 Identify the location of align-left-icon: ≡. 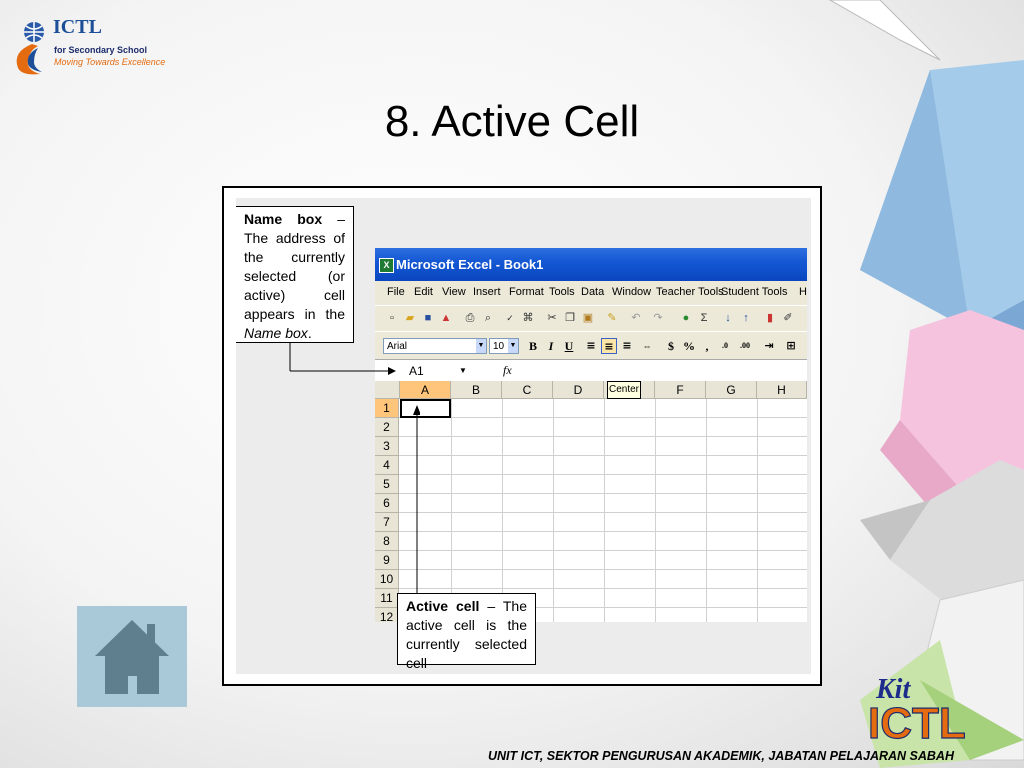
(591, 346).